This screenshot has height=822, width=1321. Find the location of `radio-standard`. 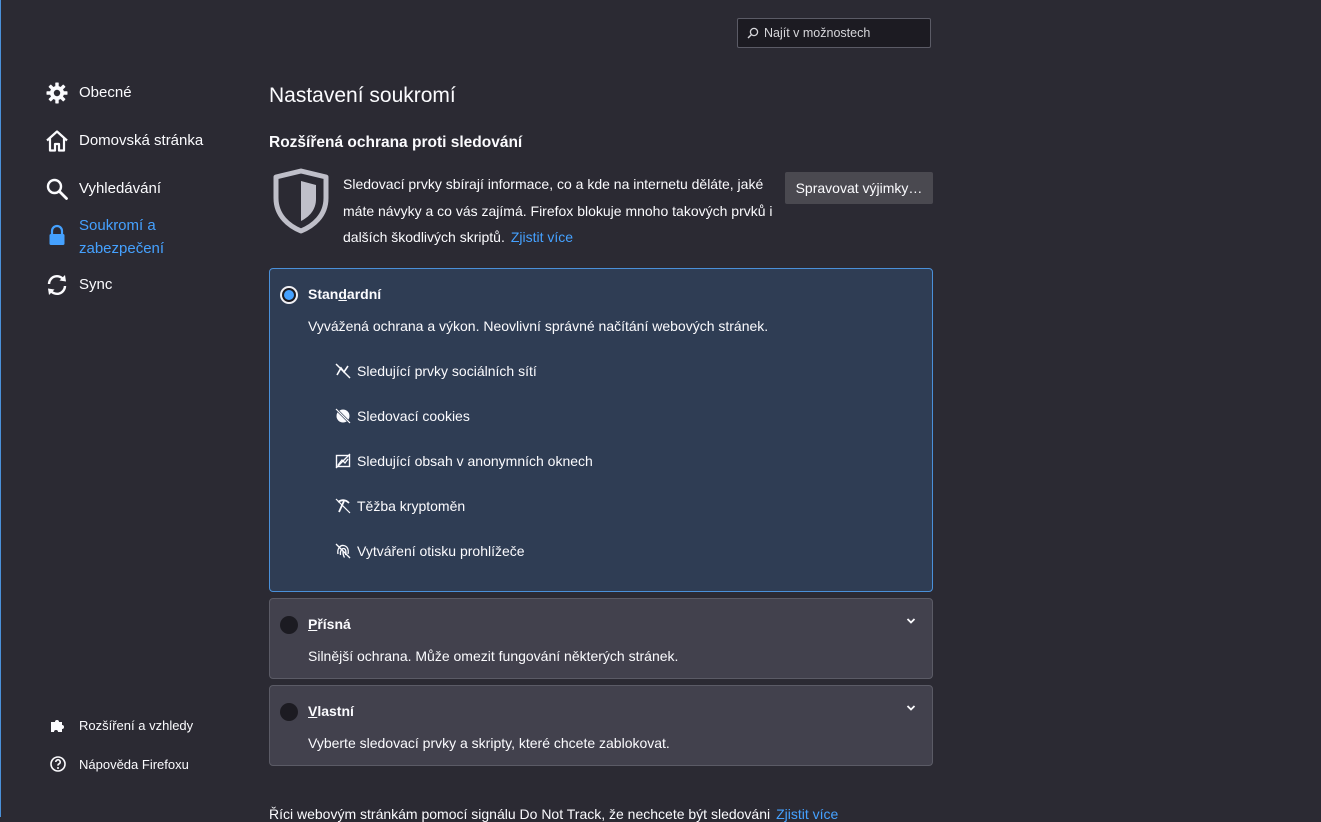

radio-standard is located at coordinates (289, 295).